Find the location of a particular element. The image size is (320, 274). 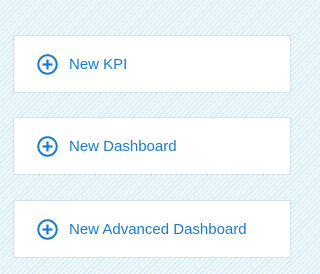

new-advanced-dashboard-label: New Advanced Dashboard is located at coordinates (158, 229).